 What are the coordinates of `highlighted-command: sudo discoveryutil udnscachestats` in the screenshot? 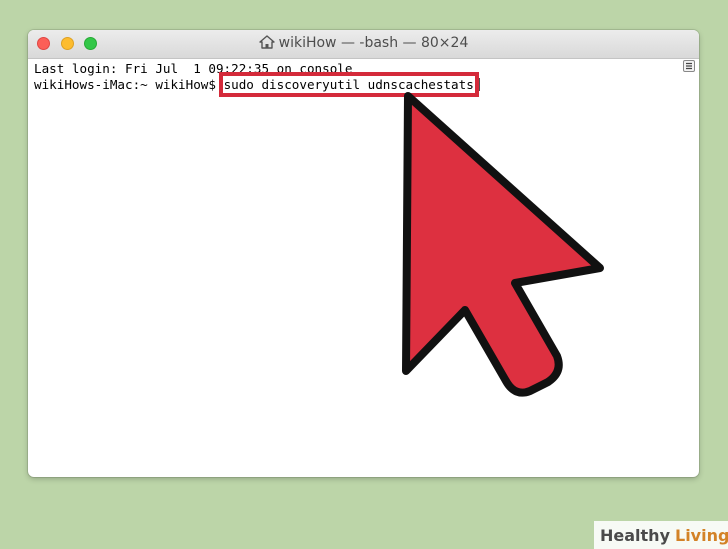 It's located at (348, 84).